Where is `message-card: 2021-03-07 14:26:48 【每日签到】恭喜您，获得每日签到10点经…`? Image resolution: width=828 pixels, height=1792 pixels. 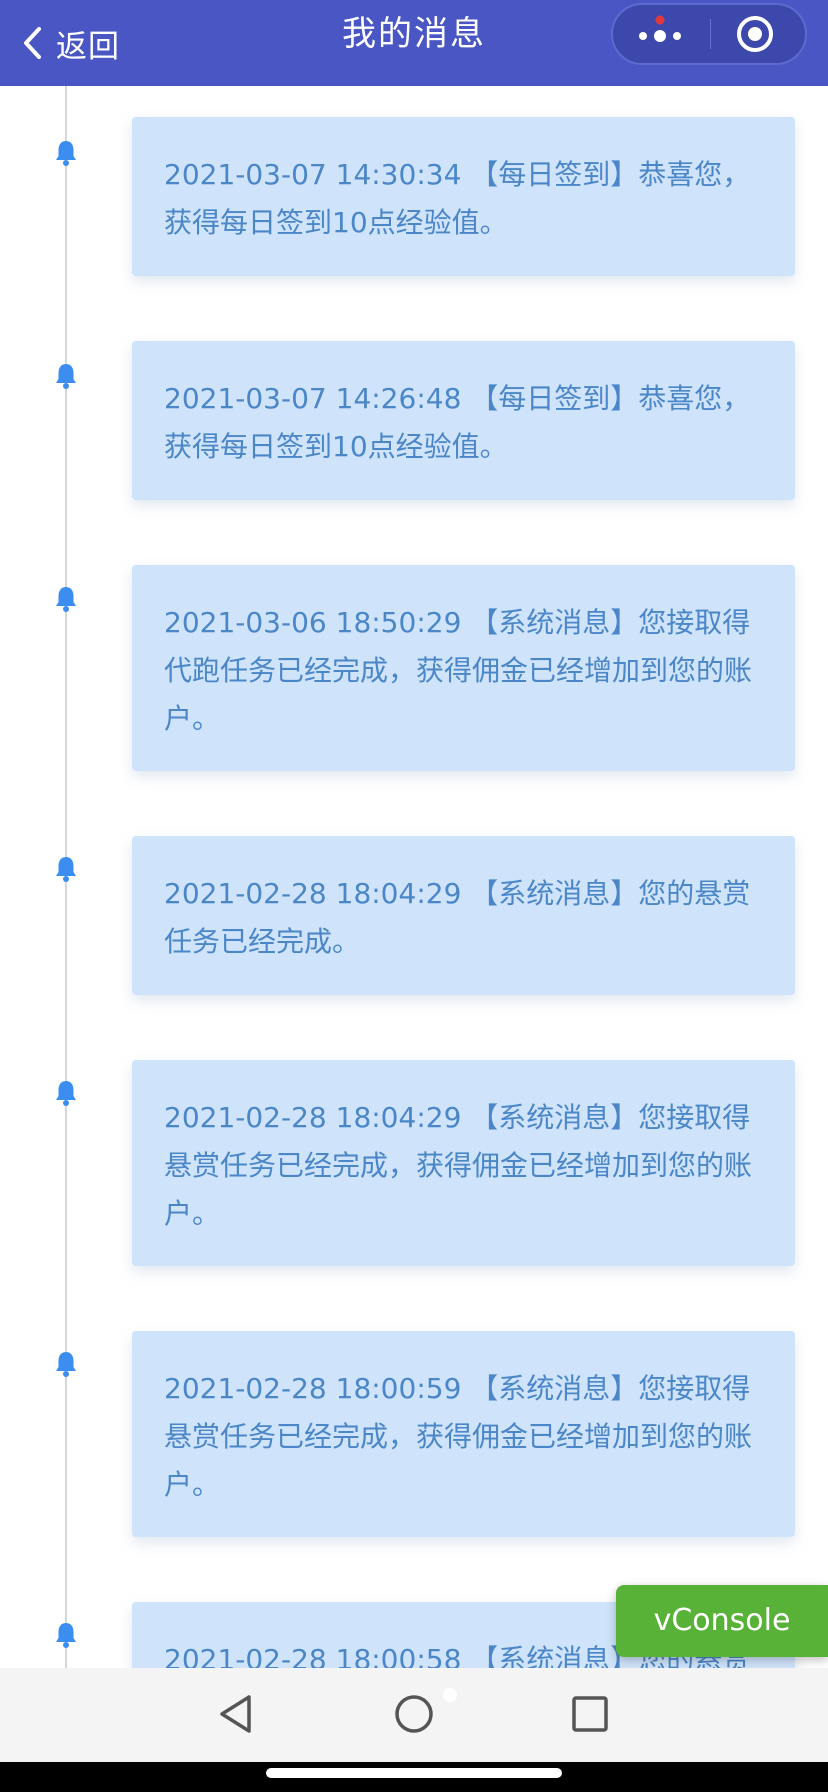 message-card: 2021-03-07 14:26:48 【每日签到】恭喜您，获得每日签到10点经… is located at coordinates (463, 420).